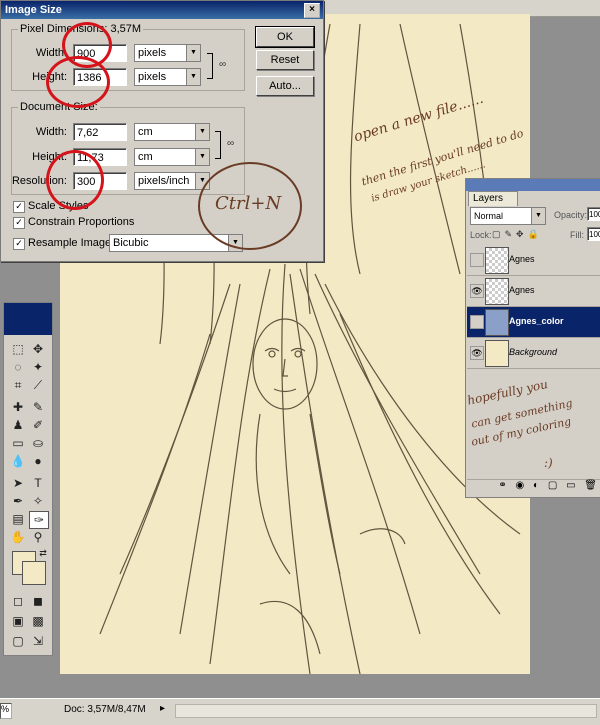 The image size is (600, 725). What do you see at coordinates (105, 709) in the screenshot?
I see `doc-size-readout: Doc: 3,57M/8,47M` at bounding box center [105, 709].